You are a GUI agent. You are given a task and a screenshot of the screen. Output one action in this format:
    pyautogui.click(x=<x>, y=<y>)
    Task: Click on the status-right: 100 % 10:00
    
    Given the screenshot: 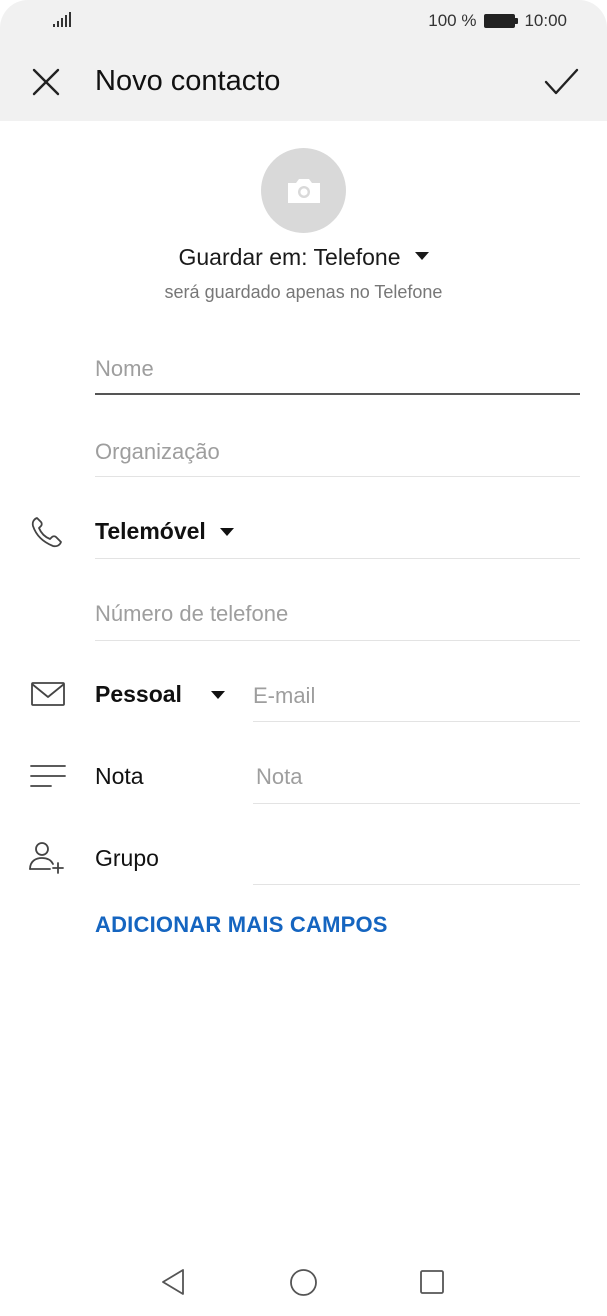 What is the action you would take?
    pyautogui.click(x=497, y=21)
    